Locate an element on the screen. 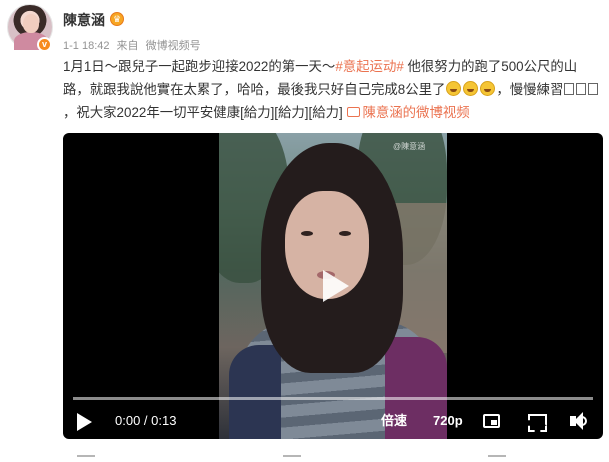 Image resolution: width=609 pixels, height=462 pixels. repost-icon is located at coordinates (86, 458).